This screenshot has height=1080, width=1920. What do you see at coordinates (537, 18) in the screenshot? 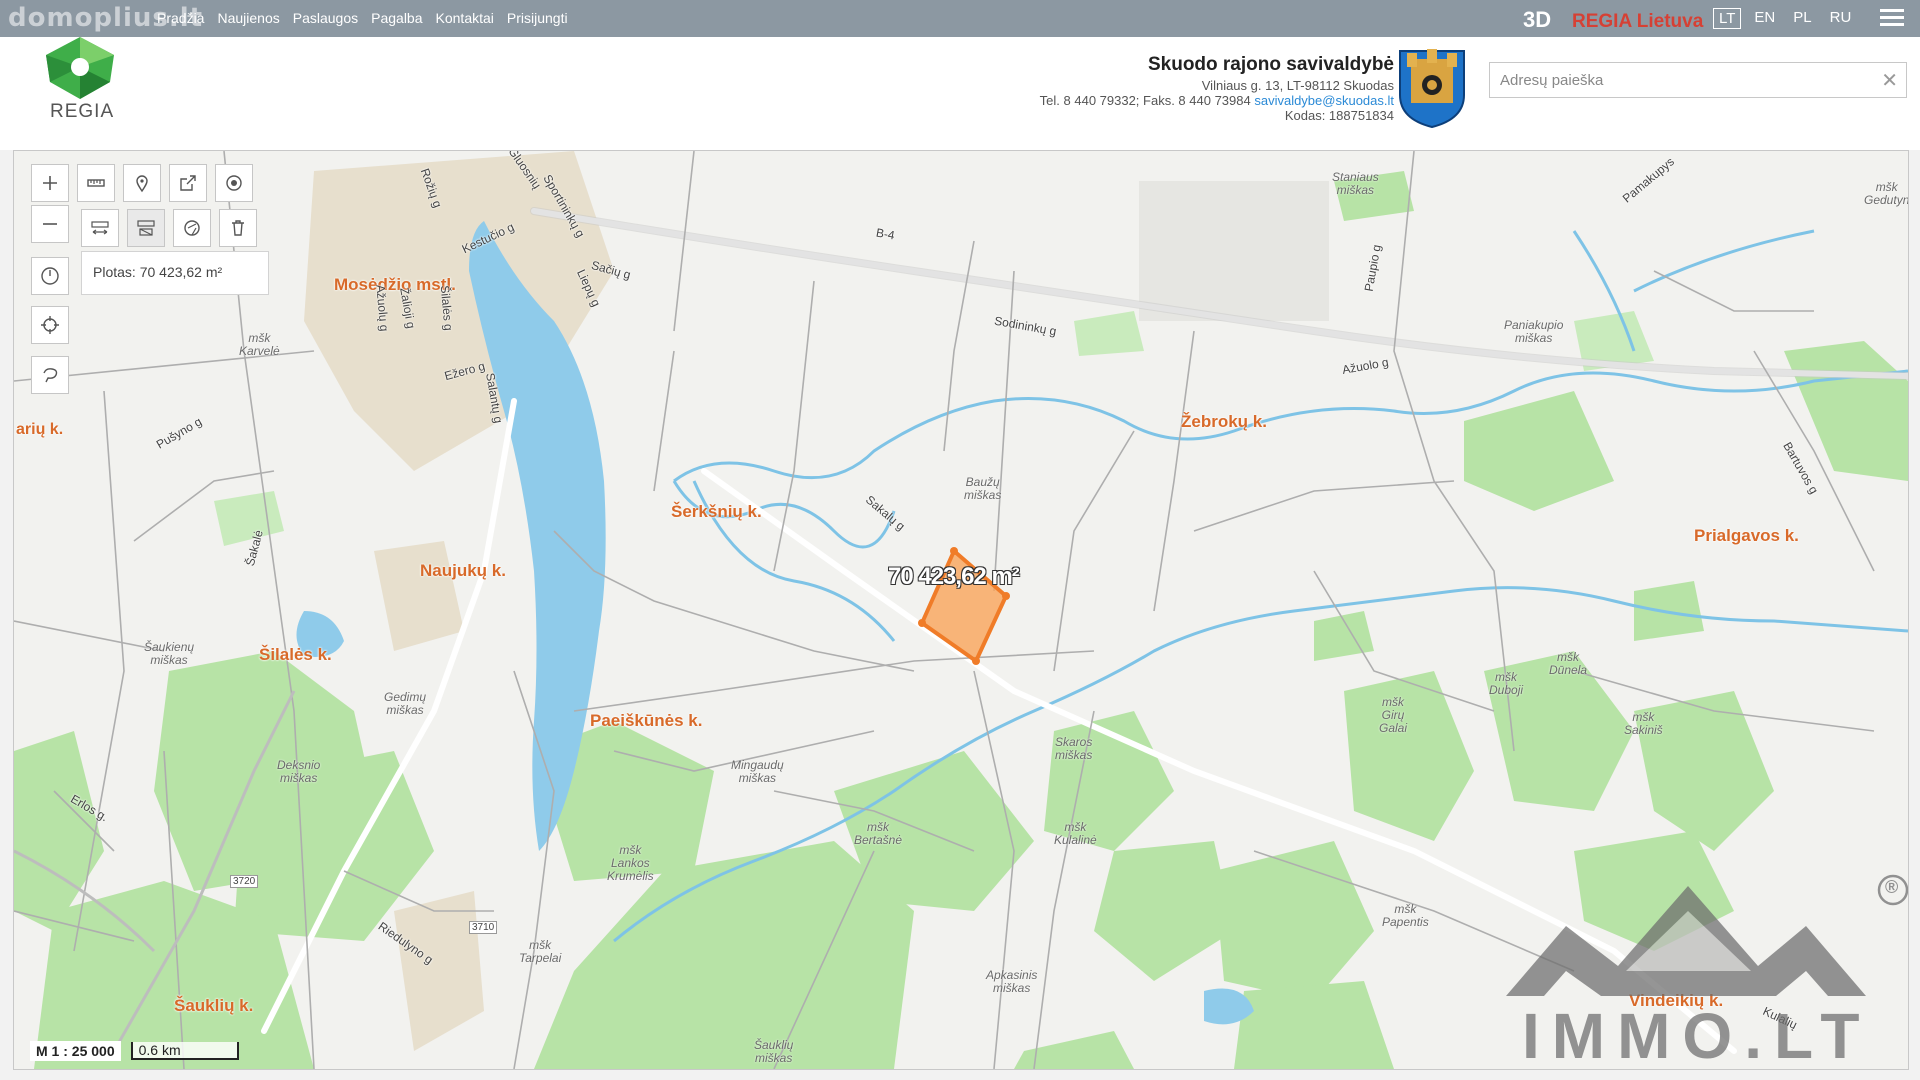
I see `nav-prisijungti: Prisijungti` at bounding box center [537, 18].